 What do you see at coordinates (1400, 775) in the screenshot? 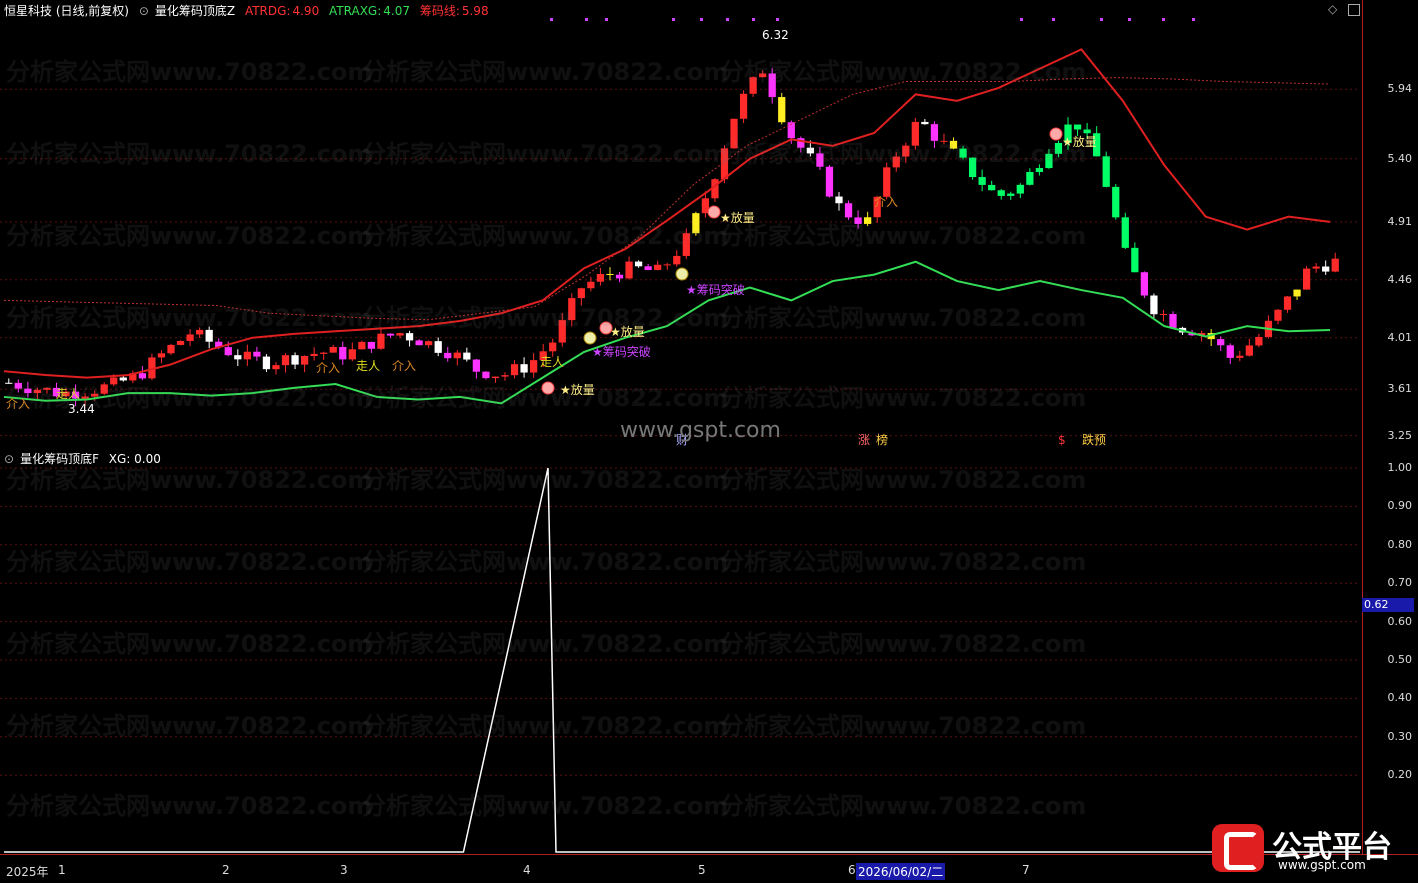
I see `indicator-tick-label: 0.20` at bounding box center [1400, 775].